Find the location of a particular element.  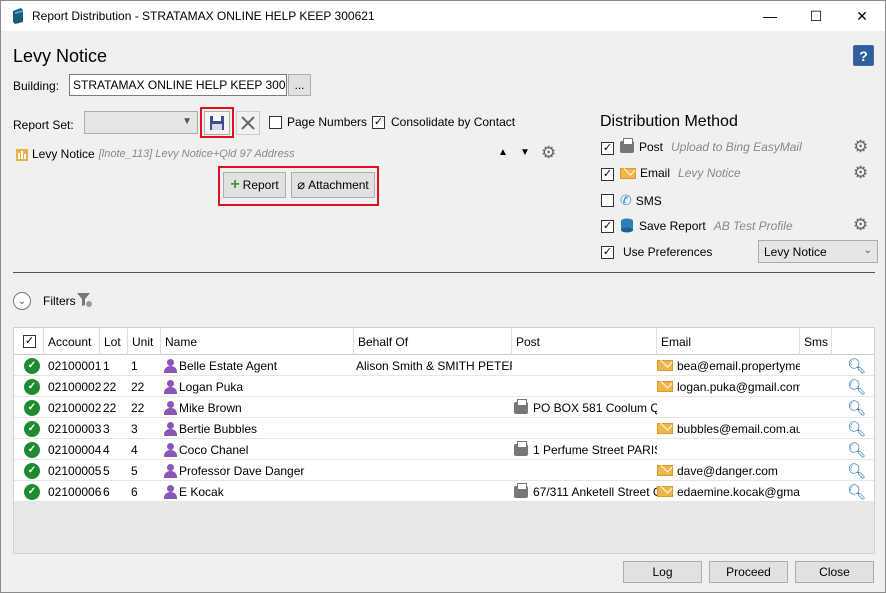

filters-label: Filters is located at coordinates (59, 301).